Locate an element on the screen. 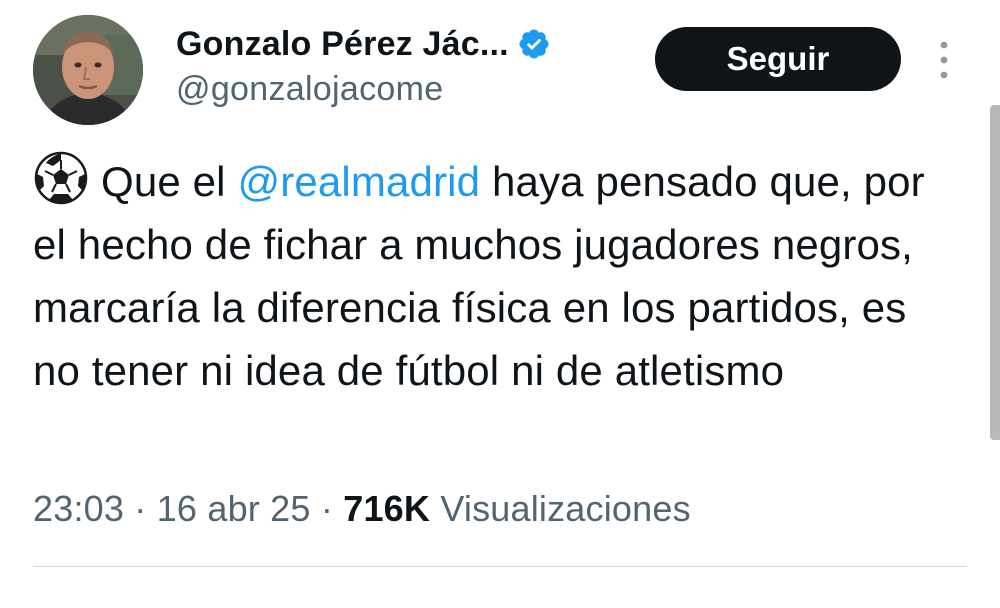 This screenshot has height=608, width=1000. scrollbar is located at coordinates (995, 272).